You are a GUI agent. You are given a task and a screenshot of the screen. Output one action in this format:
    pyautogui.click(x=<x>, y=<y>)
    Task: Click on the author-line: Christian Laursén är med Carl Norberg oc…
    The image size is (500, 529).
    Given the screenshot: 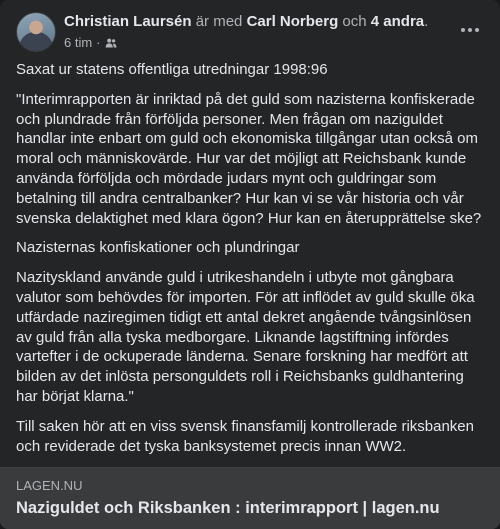 What is the action you would take?
    pyautogui.click(x=254, y=22)
    